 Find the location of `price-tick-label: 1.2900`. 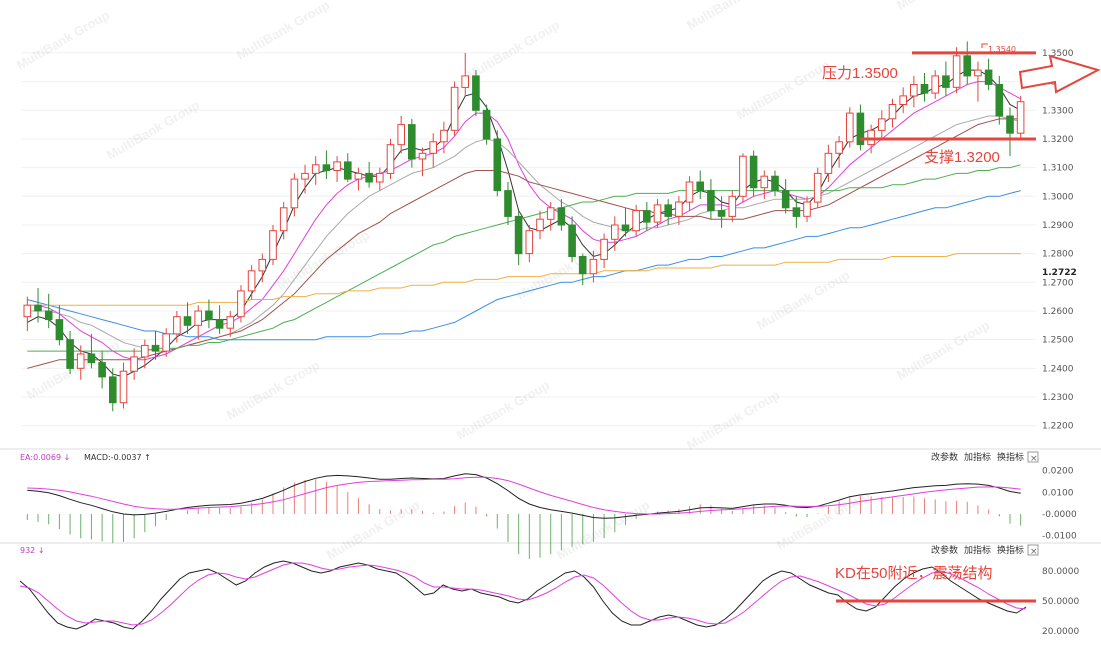

price-tick-label: 1.2900 is located at coordinates (1058, 226).